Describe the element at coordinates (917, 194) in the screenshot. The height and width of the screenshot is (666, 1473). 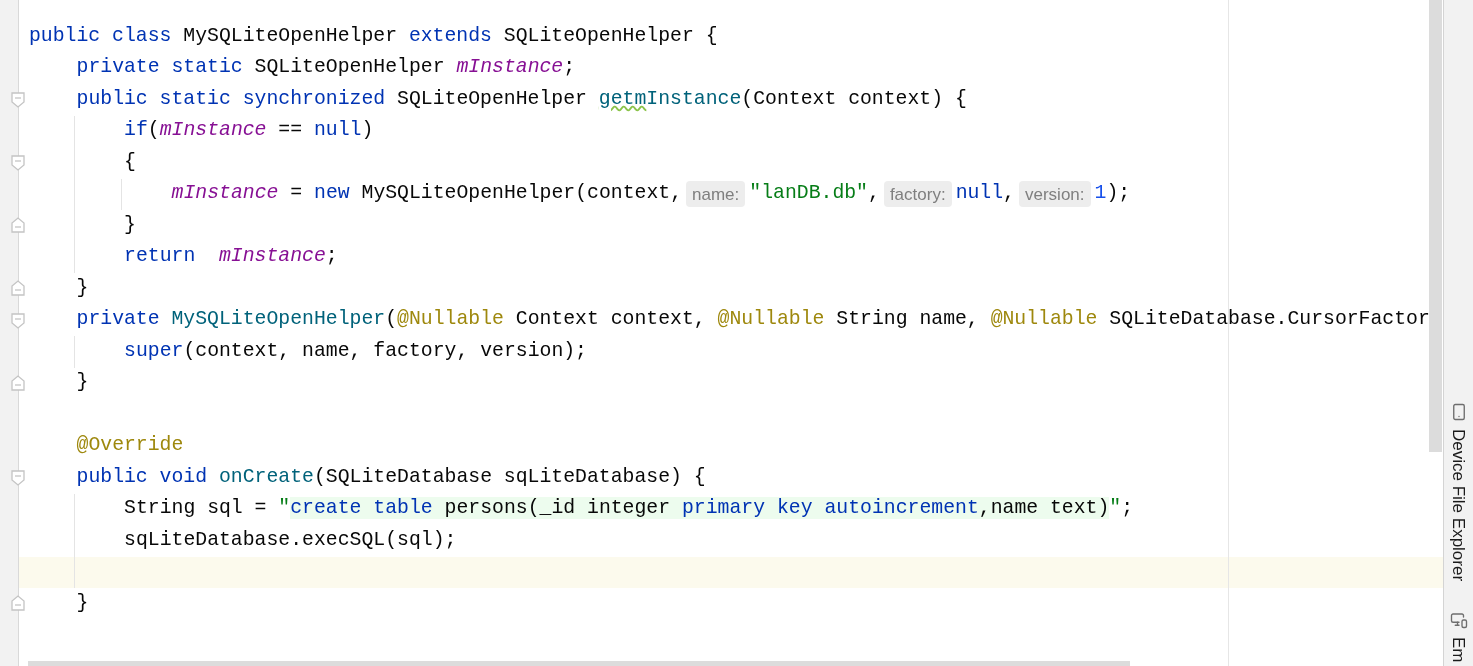
I see `parameter-hint: factory:` at that location.